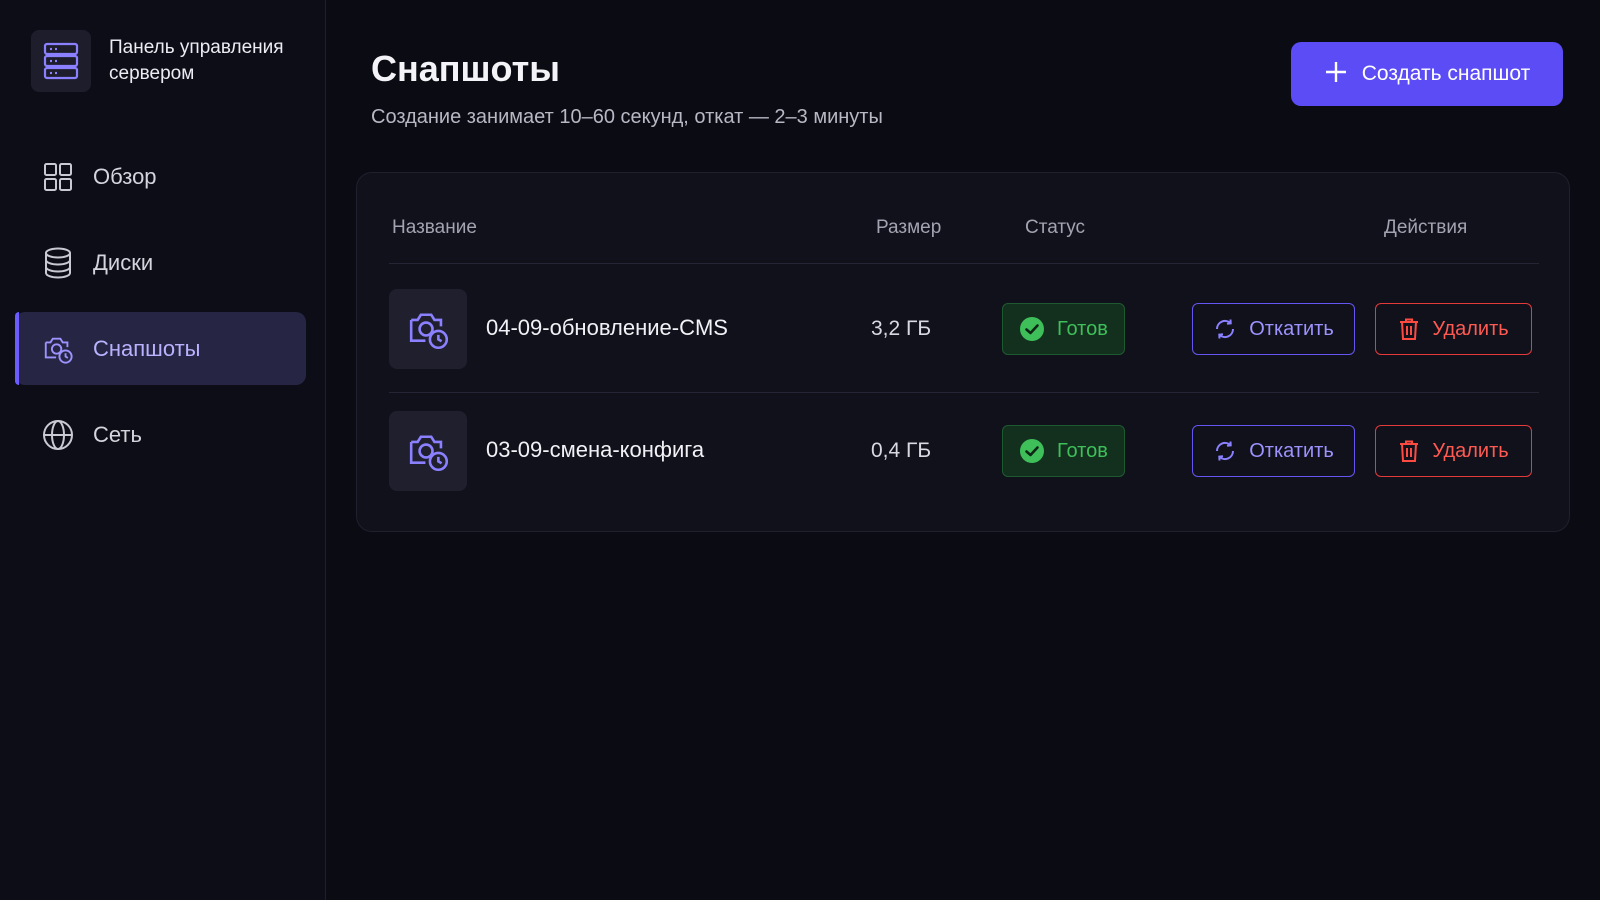 The image size is (1600, 900). I want to click on column-size: Размер, so click(909, 227).